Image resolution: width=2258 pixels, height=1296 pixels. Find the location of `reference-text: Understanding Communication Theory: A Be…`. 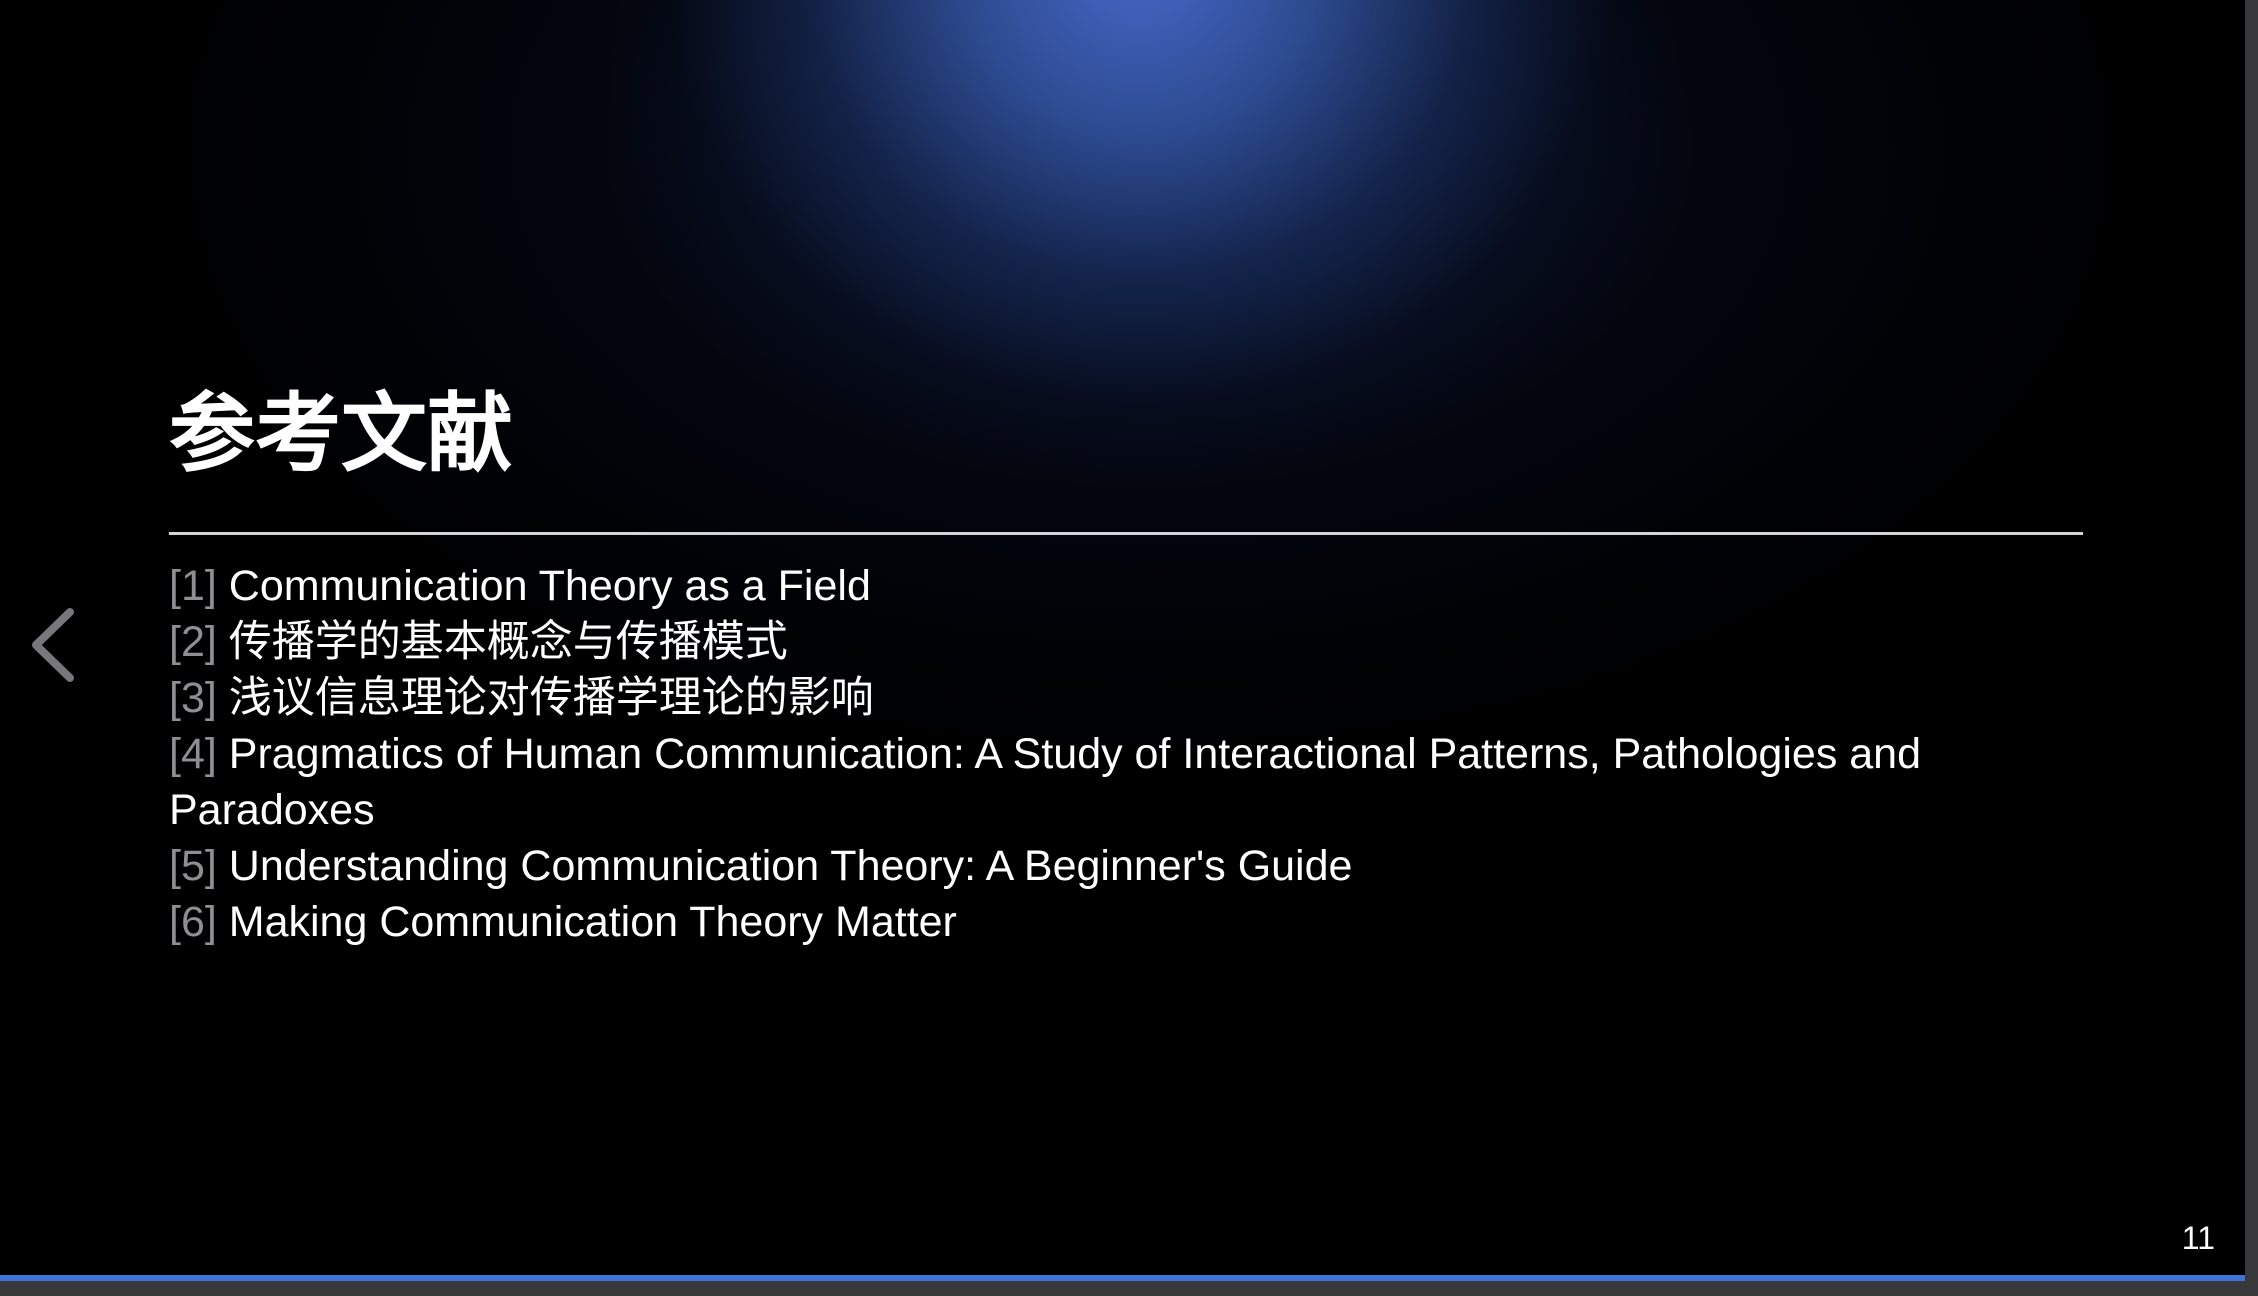

reference-text: Understanding Communication Theory: A Be… is located at coordinates (790, 866).